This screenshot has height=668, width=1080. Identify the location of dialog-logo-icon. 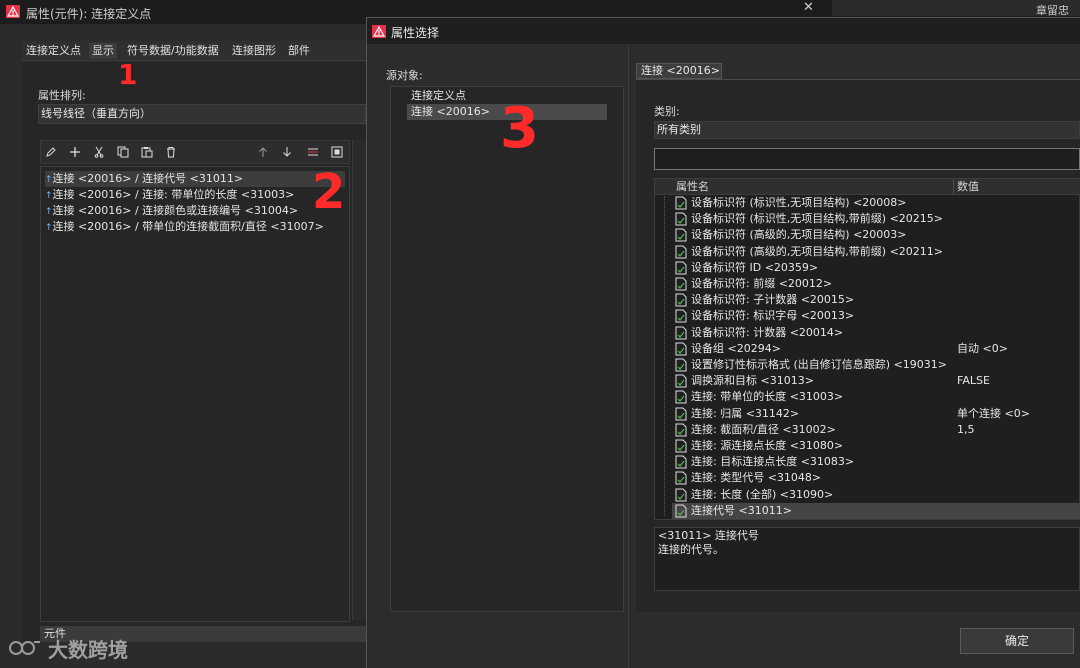
(379, 31).